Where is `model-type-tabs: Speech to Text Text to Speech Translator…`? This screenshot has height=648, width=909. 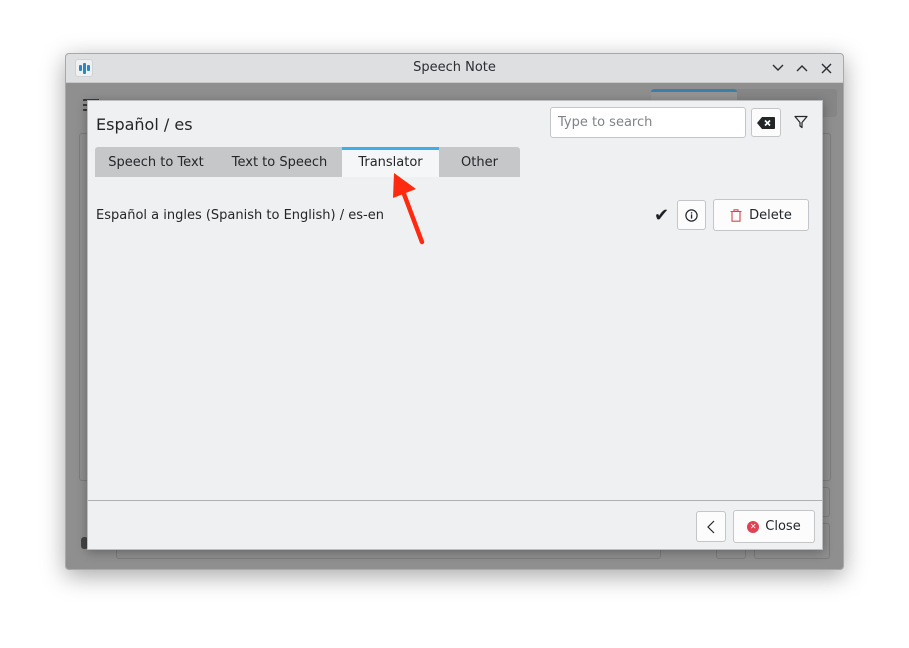
model-type-tabs: Speech to Text Text to Speech Translator… is located at coordinates (307, 162).